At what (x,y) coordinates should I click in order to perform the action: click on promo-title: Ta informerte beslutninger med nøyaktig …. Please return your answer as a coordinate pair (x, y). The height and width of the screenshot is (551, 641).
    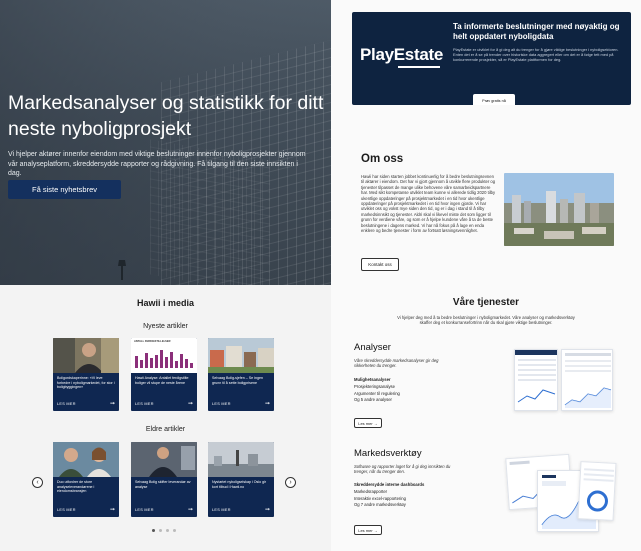
    Looking at the image, I should click on (536, 31).